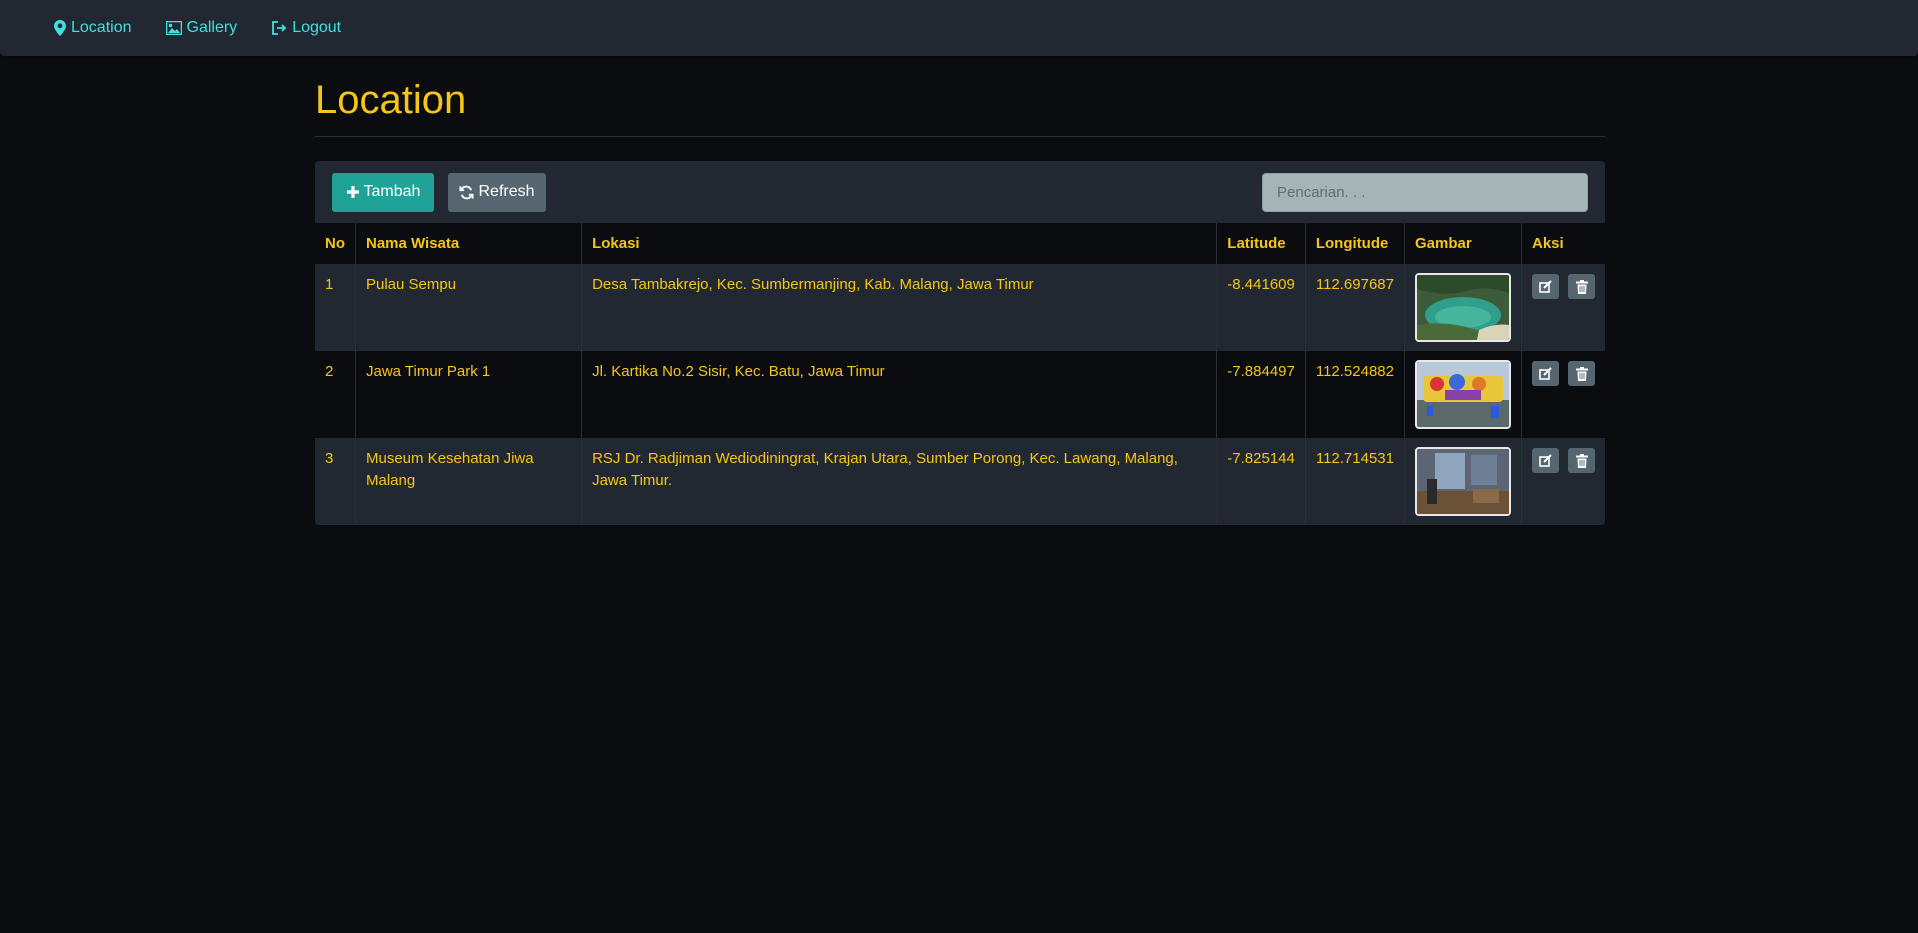  What do you see at coordinates (899, 243) in the screenshot?
I see `col-location: Lokasi` at bounding box center [899, 243].